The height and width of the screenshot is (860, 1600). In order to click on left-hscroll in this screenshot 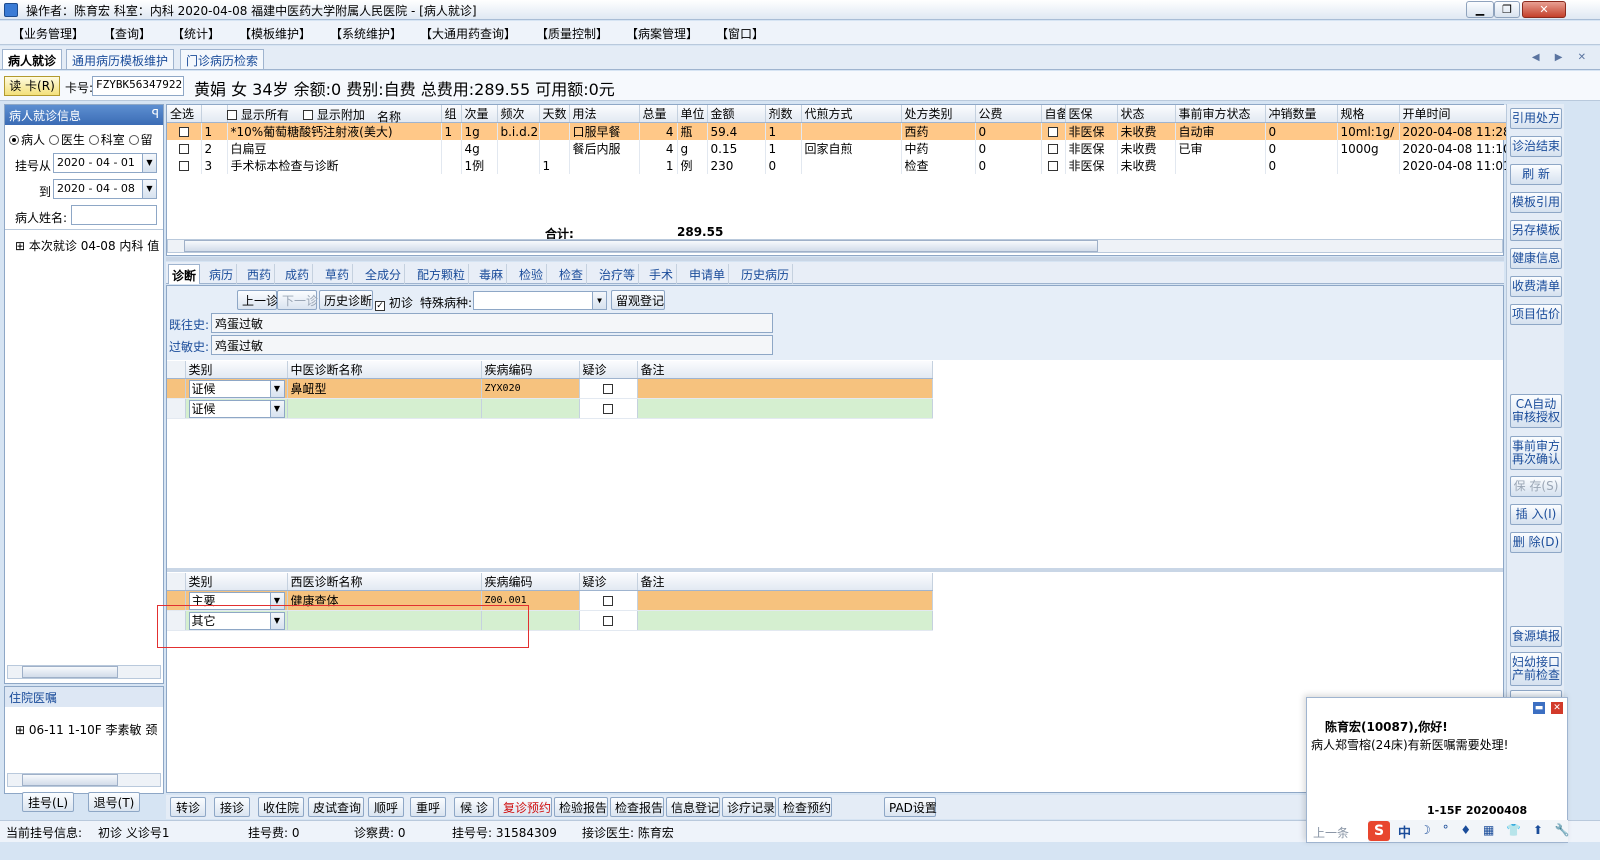, I will do `click(84, 672)`.